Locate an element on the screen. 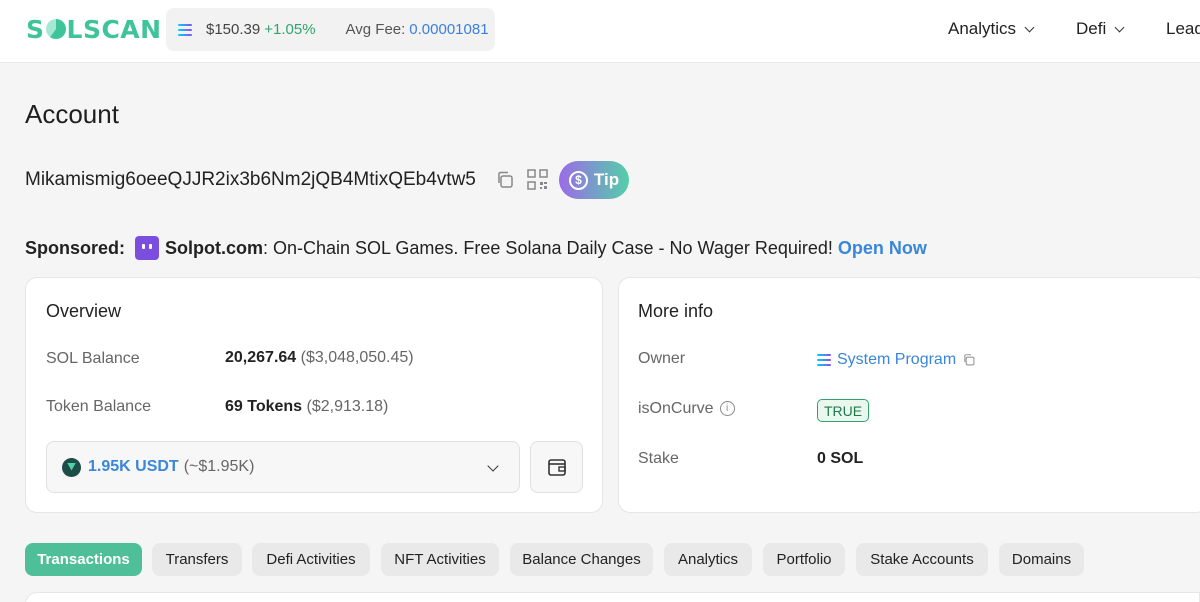 This screenshot has height=602, width=1200. solscan-logo: S LSCAN is located at coordinates (94, 29).